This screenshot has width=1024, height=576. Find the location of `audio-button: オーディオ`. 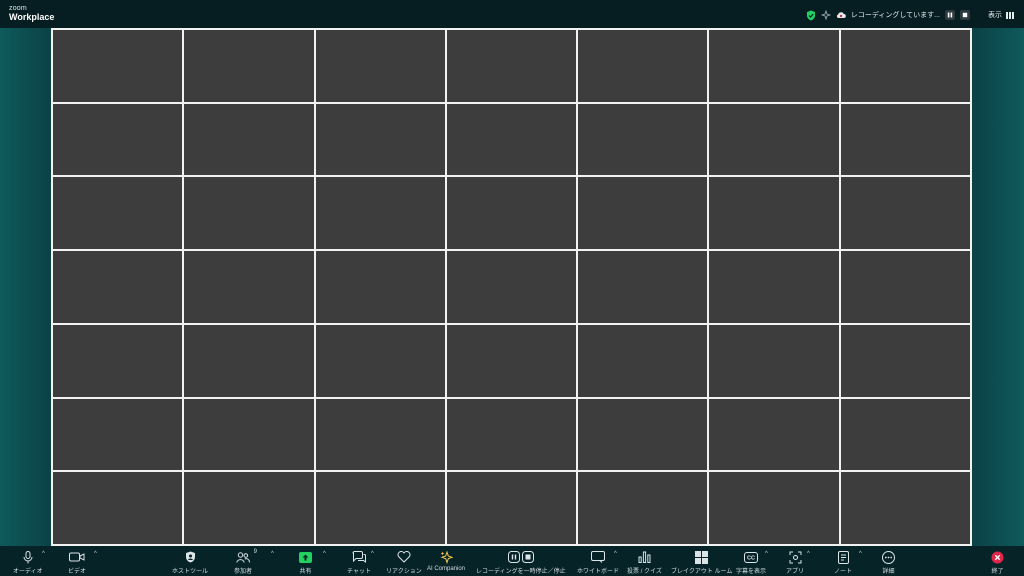

audio-button: オーディオ is located at coordinates (28, 562).